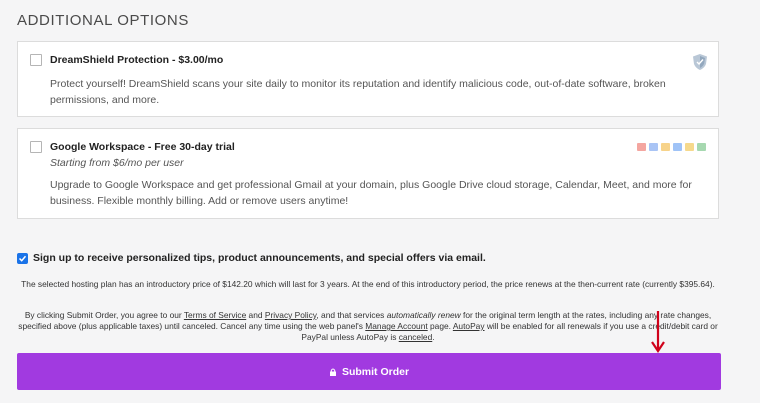  What do you see at coordinates (671, 147) in the screenshot?
I see `google-workspace-icons` at bounding box center [671, 147].